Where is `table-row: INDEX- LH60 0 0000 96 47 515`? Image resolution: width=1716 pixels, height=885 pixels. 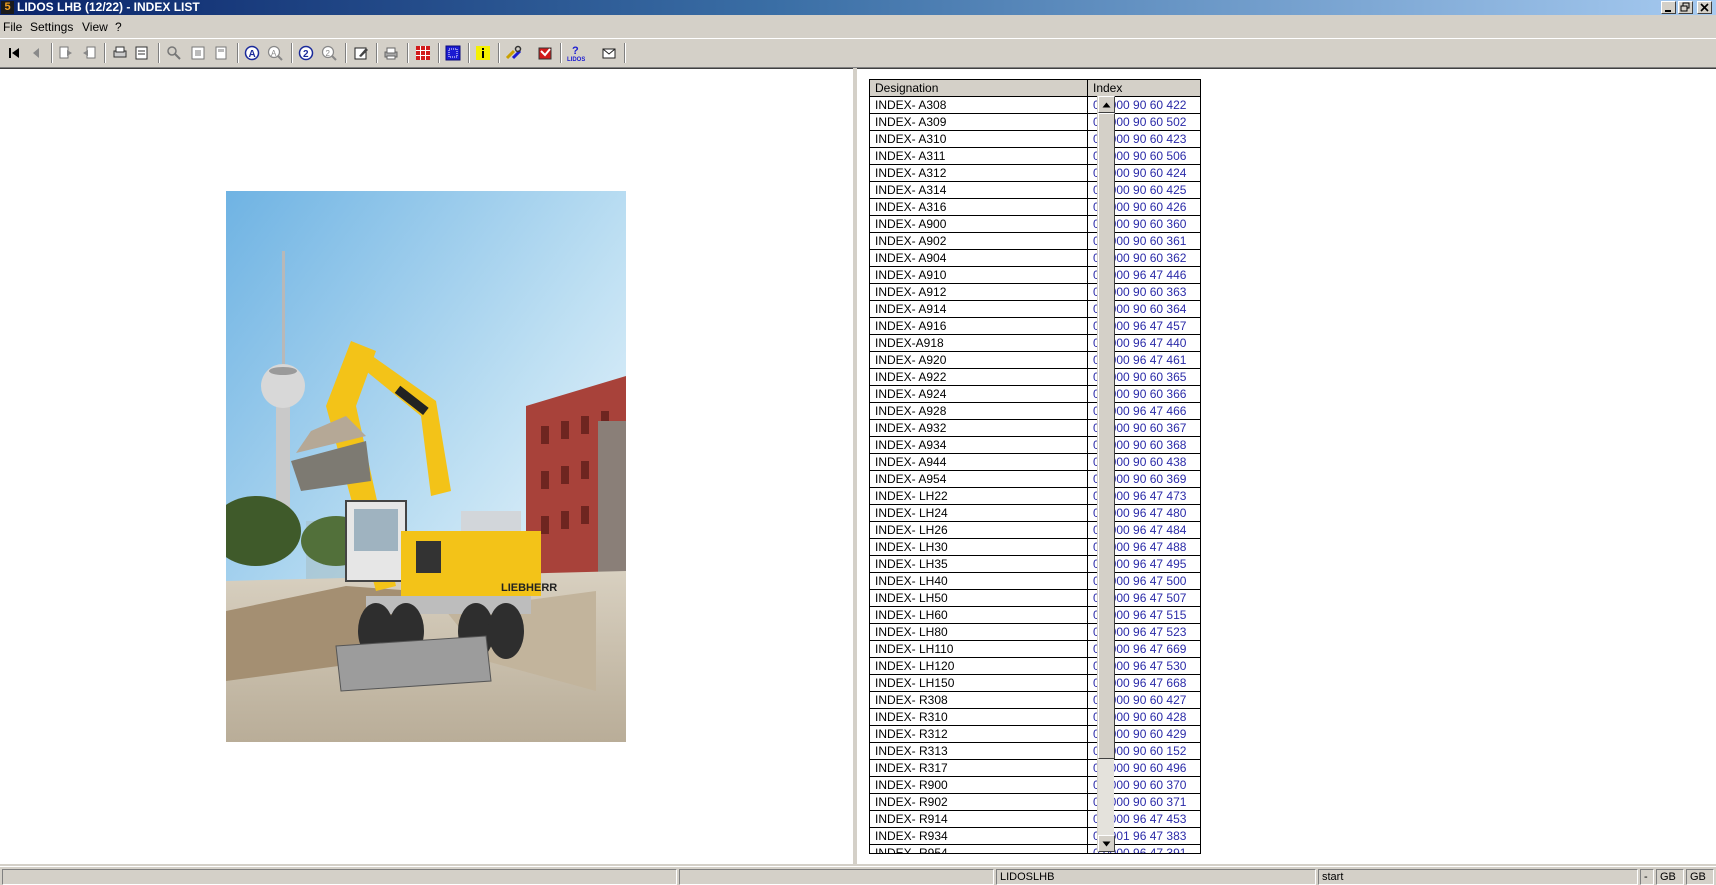
table-row: INDEX- LH60 0 0000 96 47 515 is located at coordinates (1035, 615).